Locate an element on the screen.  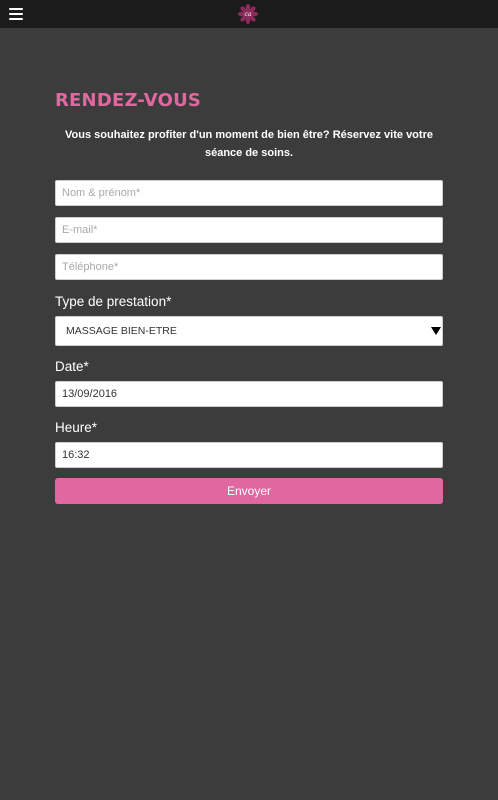
service-type-label: Type de prestation* is located at coordinates (113, 301).